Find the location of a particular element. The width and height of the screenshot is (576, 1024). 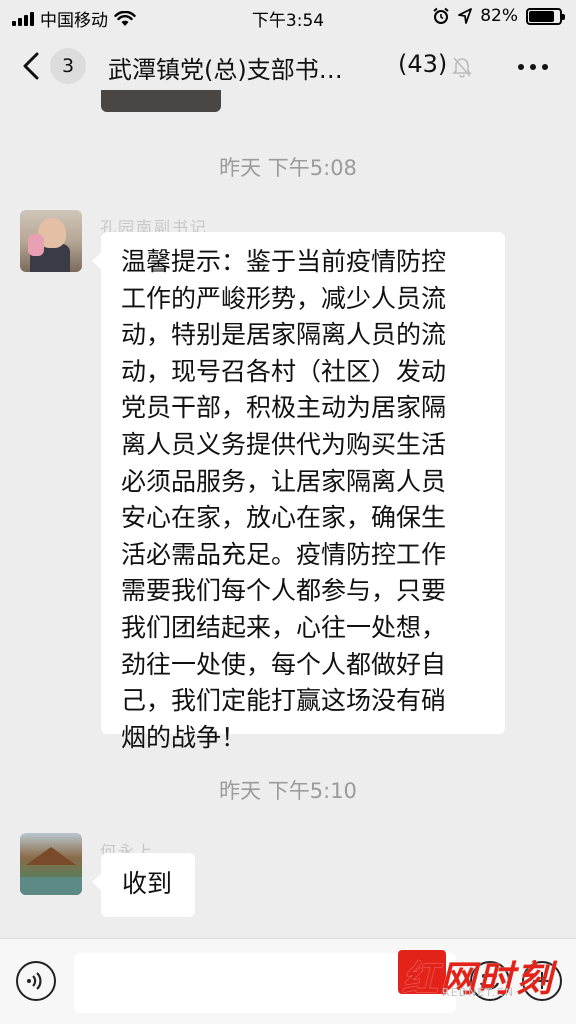

message-line: 必须品服务，让居家隔离人员 is located at coordinates (284, 481).